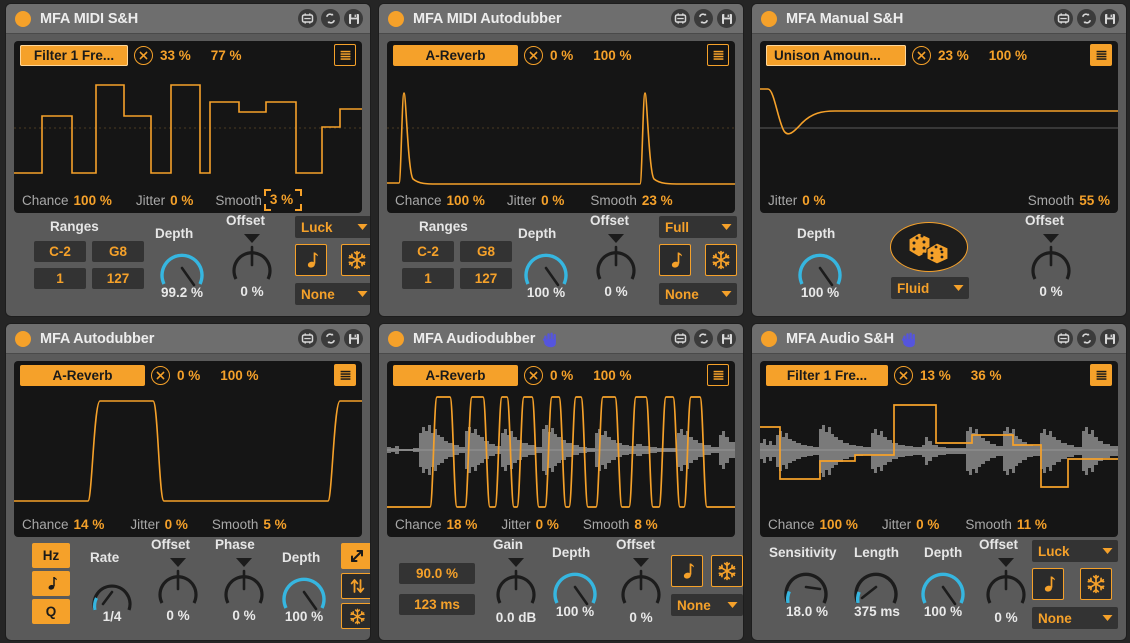 The width and height of the screenshot is (1130, 643). Describe the element at coordinates (89, 524) in the screenshot. I see `chance-value: 14 %` at that location.